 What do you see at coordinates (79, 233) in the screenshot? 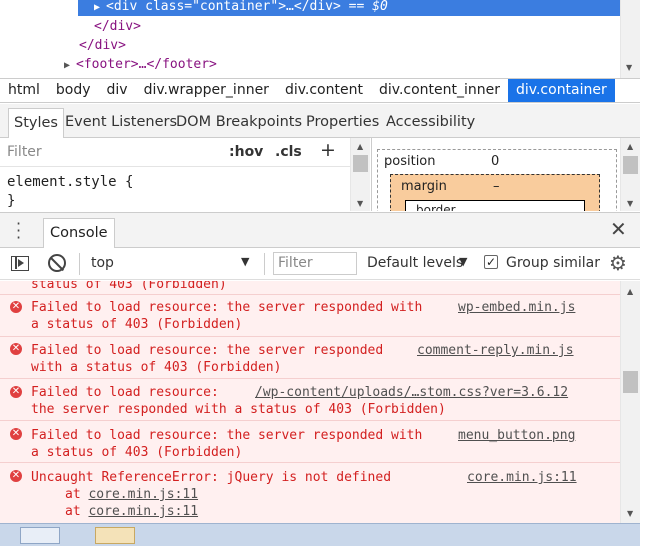
I see `tab-console: Console` at bounding box center [79, 233].